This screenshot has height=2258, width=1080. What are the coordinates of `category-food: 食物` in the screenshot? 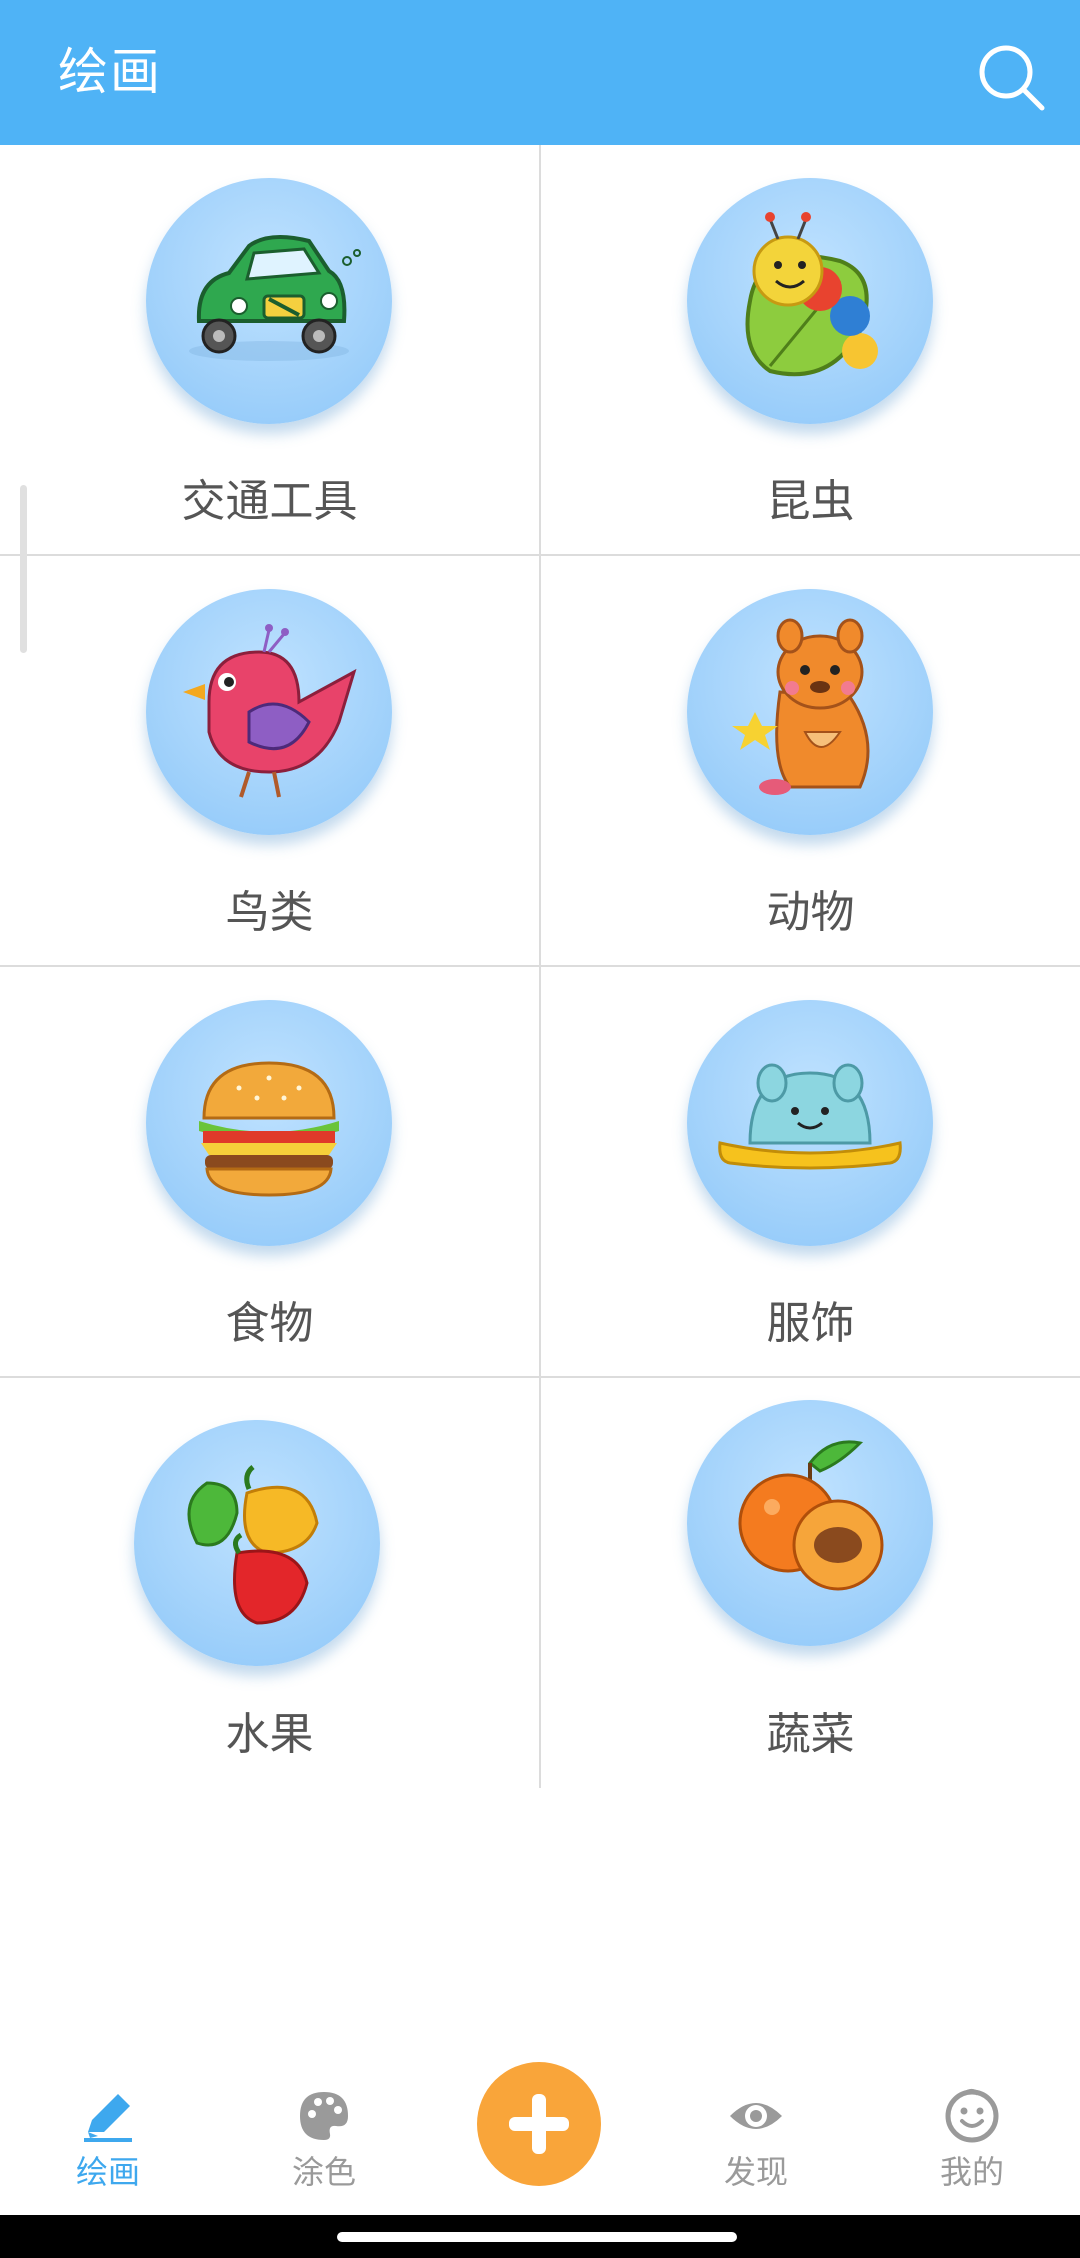 It's located at (269, 1172).